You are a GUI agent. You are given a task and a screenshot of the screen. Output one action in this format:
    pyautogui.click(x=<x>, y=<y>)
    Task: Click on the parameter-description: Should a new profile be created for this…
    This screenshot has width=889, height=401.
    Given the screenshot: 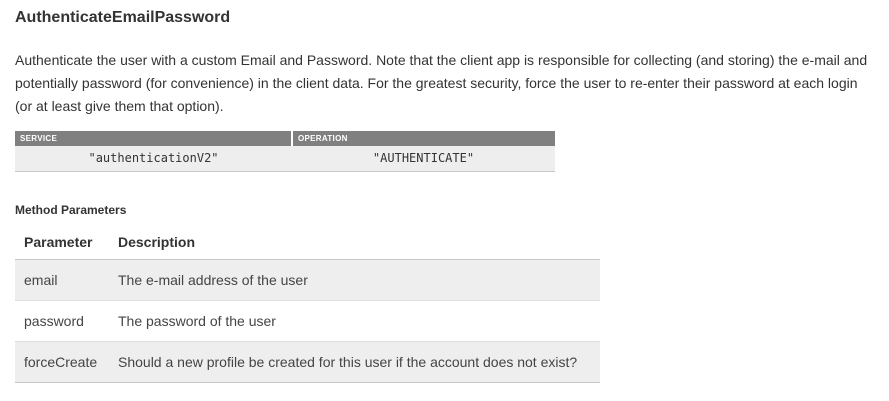 What is the action you would take?
    pyautogui.click(x=354, y=362)
    